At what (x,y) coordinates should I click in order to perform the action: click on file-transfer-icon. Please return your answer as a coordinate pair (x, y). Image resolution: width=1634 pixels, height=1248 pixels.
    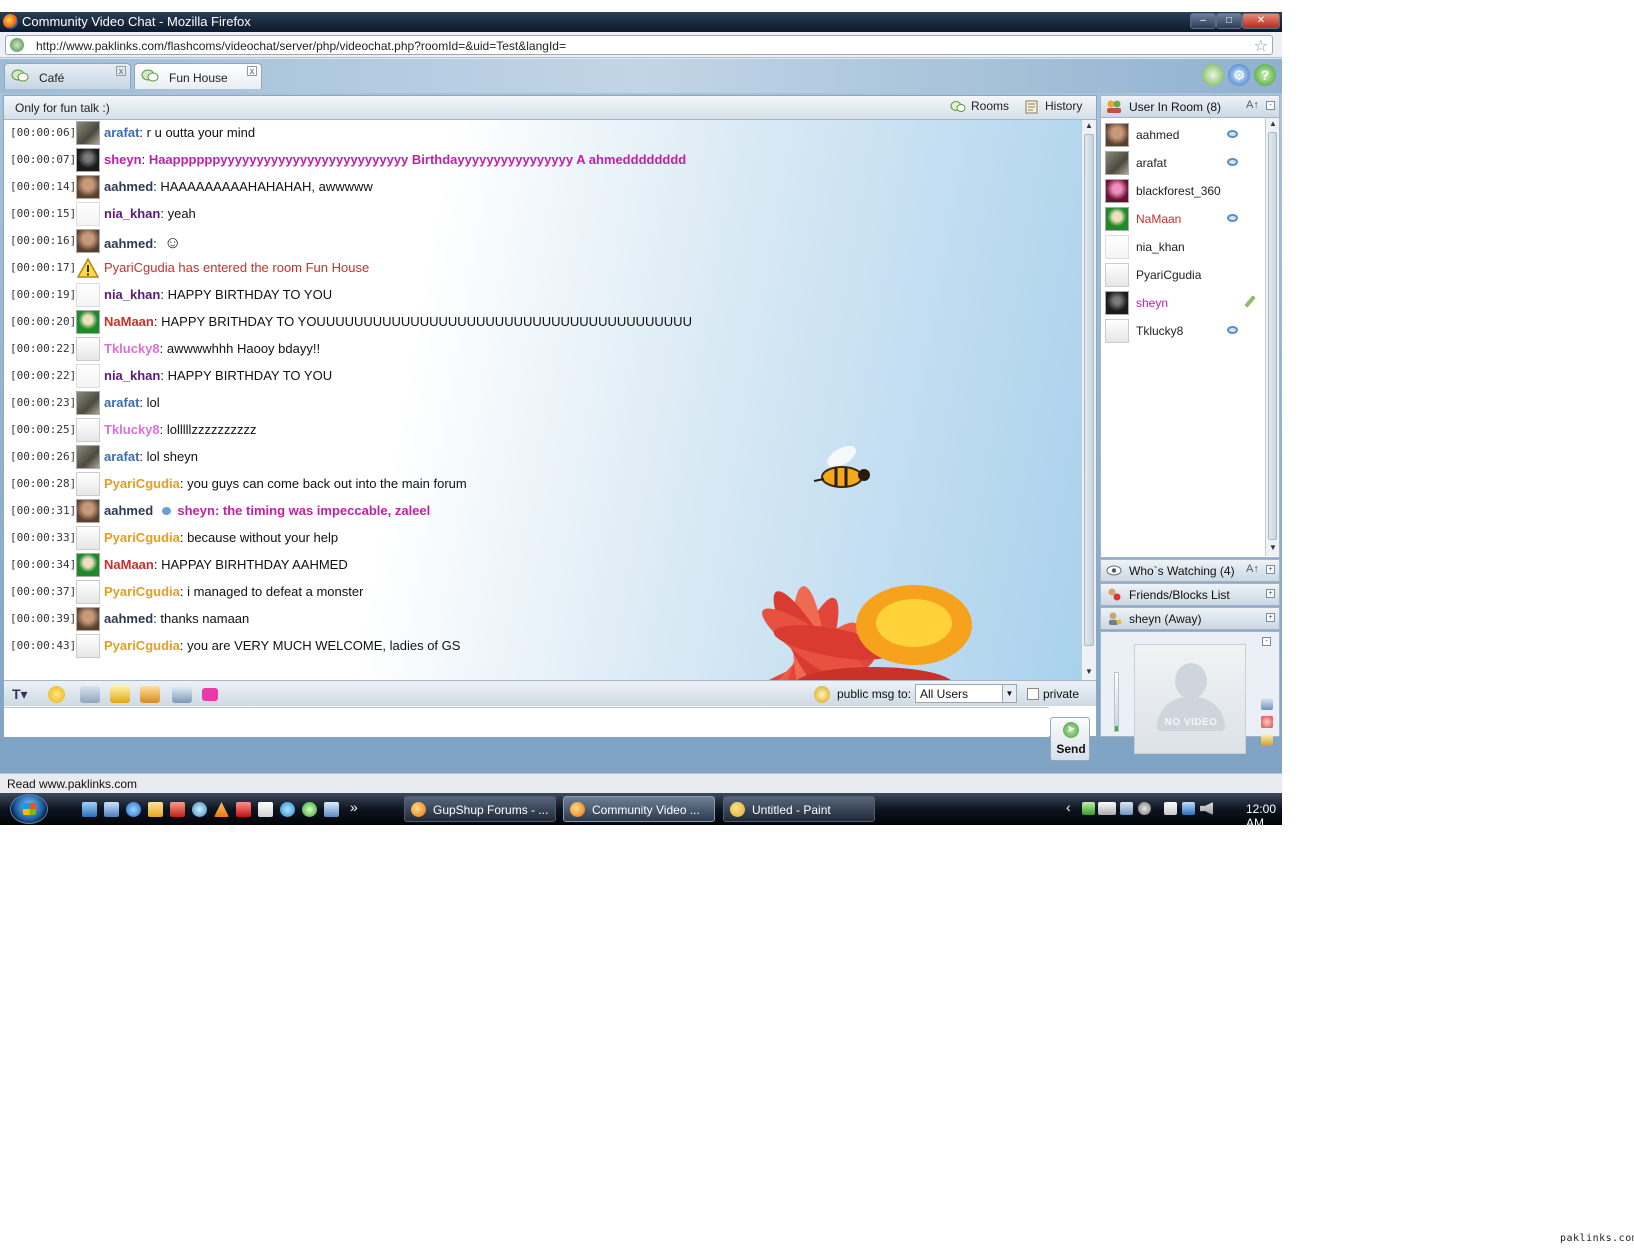
    Looking at the image, I should click on (90, 694).